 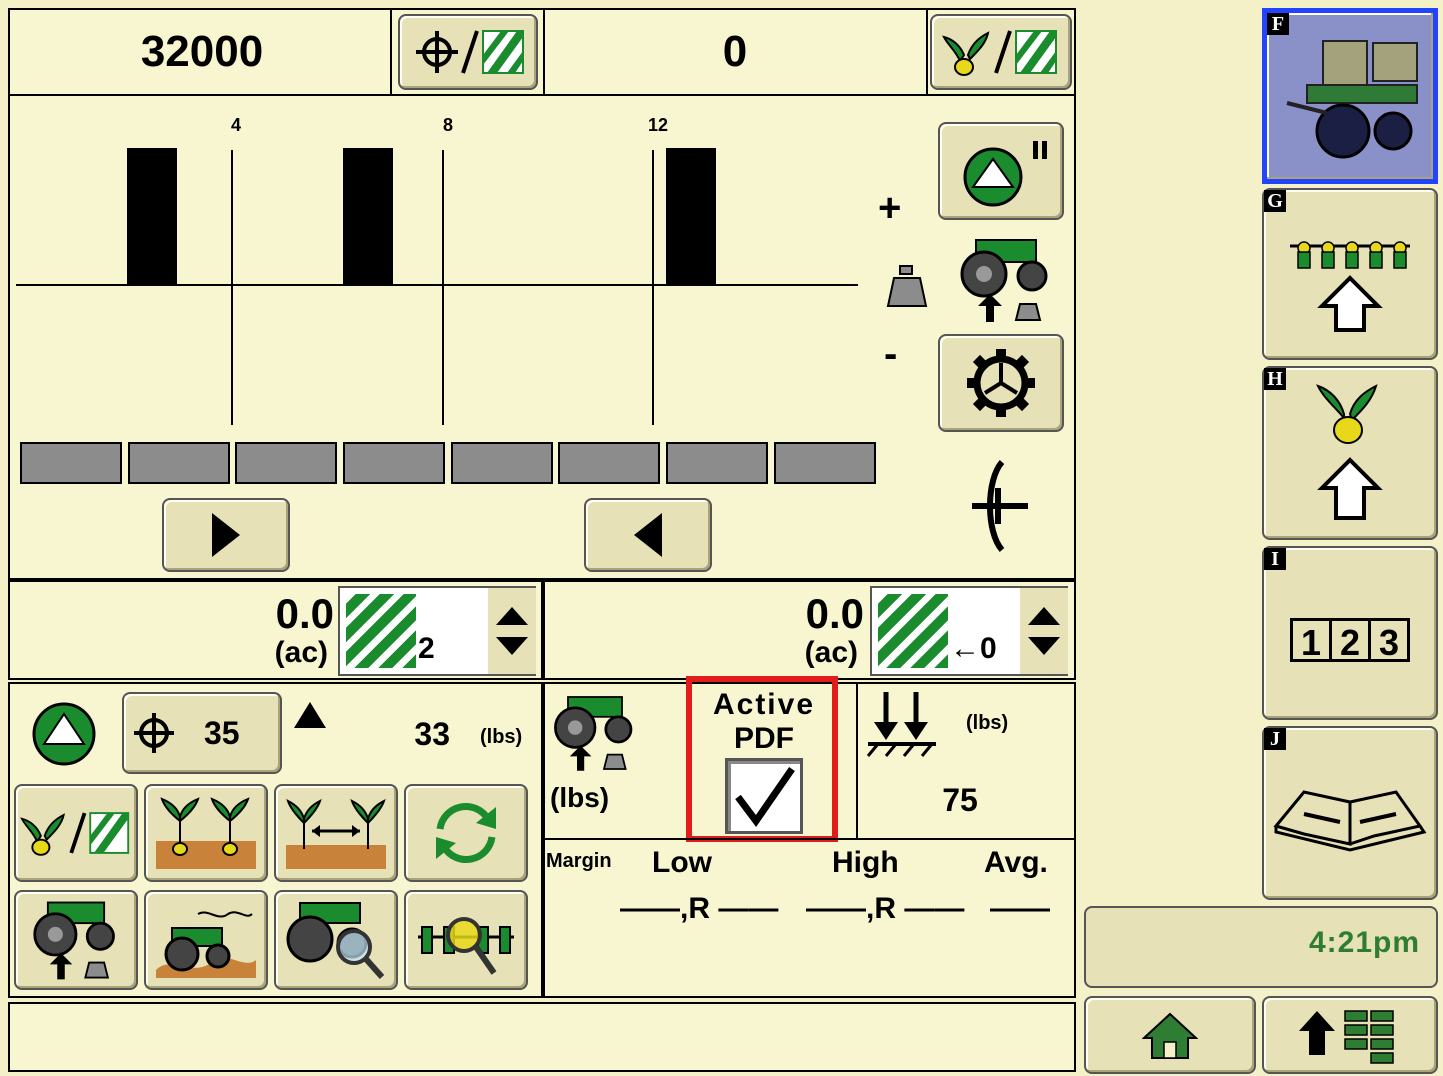 I want to click on minus-label: -, so click(x=891, y=354).